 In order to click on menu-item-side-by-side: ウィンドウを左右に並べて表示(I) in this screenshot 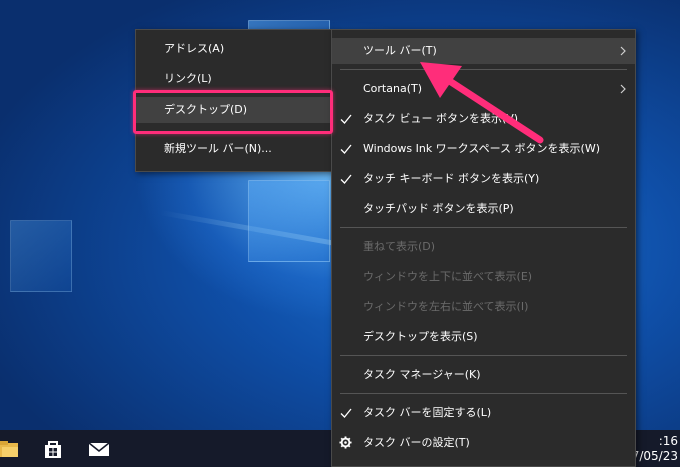, I will do `click(483, 307)`.